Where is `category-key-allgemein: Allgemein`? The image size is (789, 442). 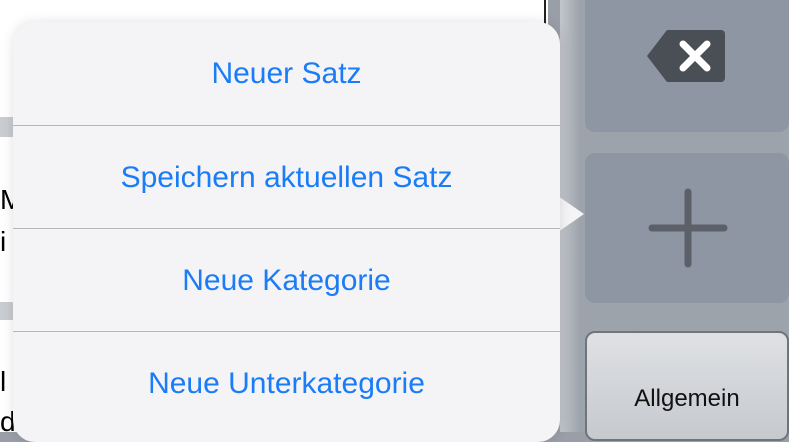
category-key-allgemein: Allgemein is located at coordinates (687, 386).